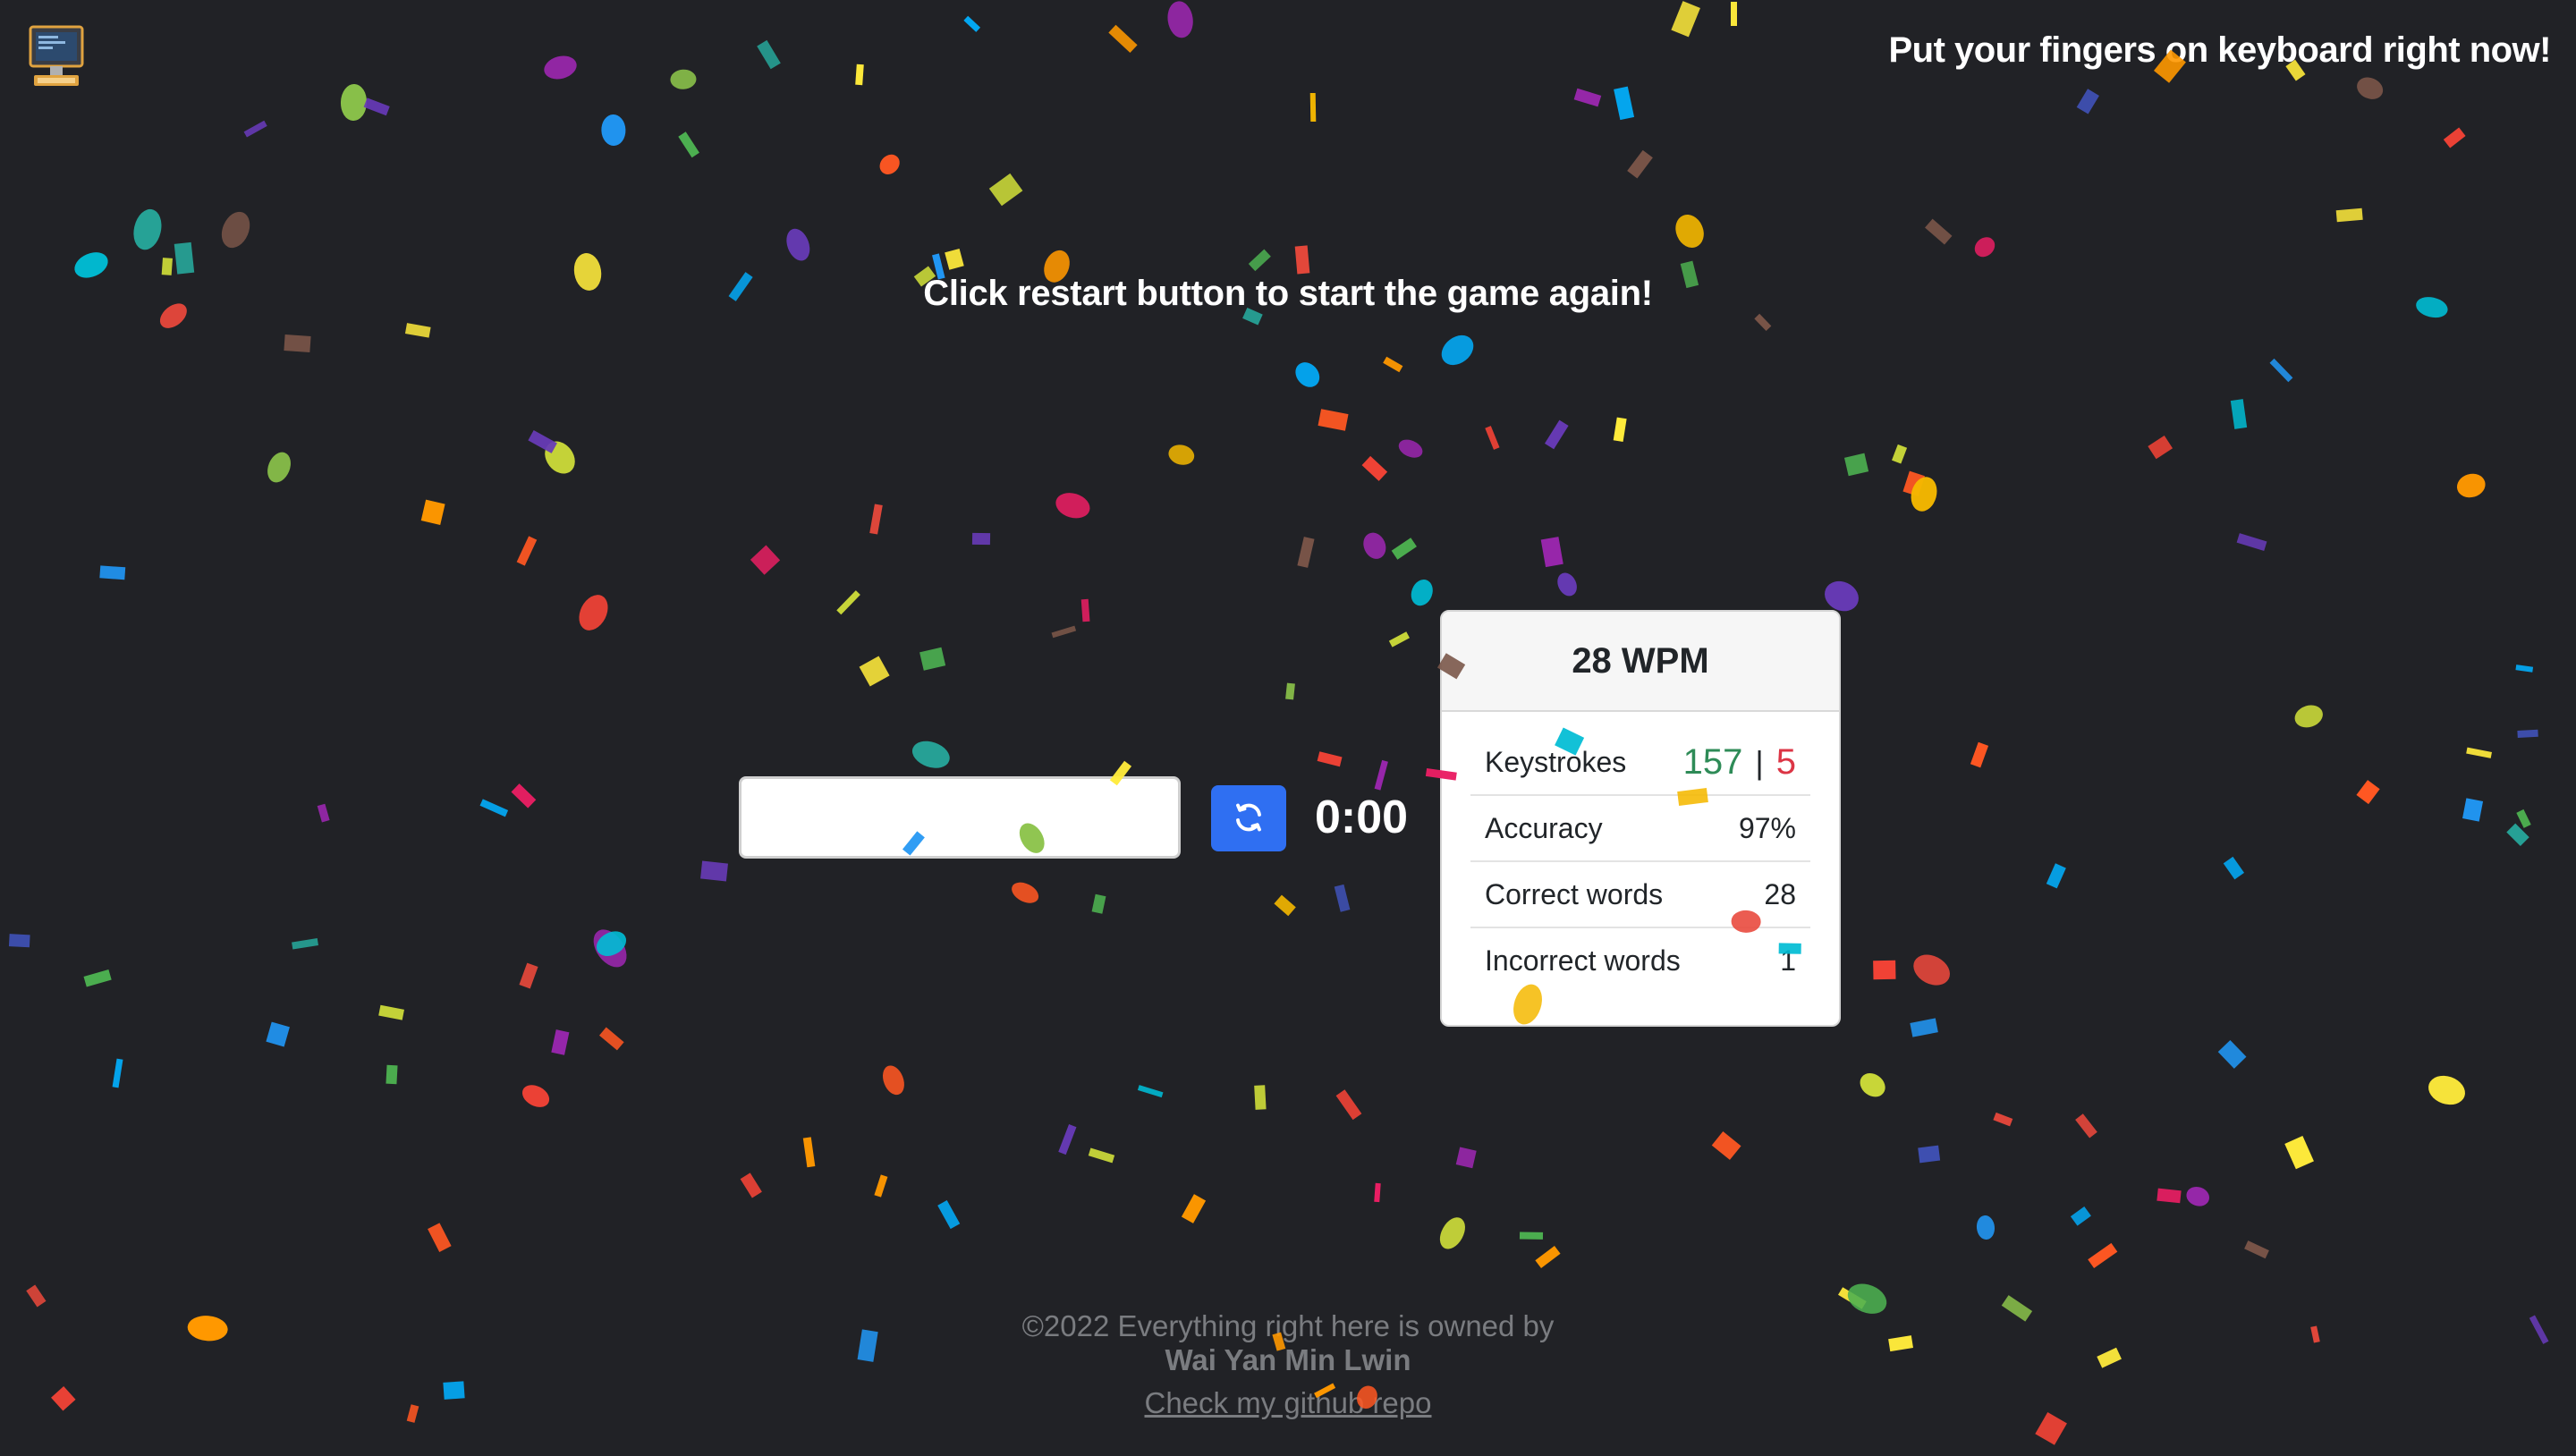 This screenshot has width=2576, height=1456. I want to click on stat-row-incorrect-words: Incorrect words 1, so click(1640, 960).